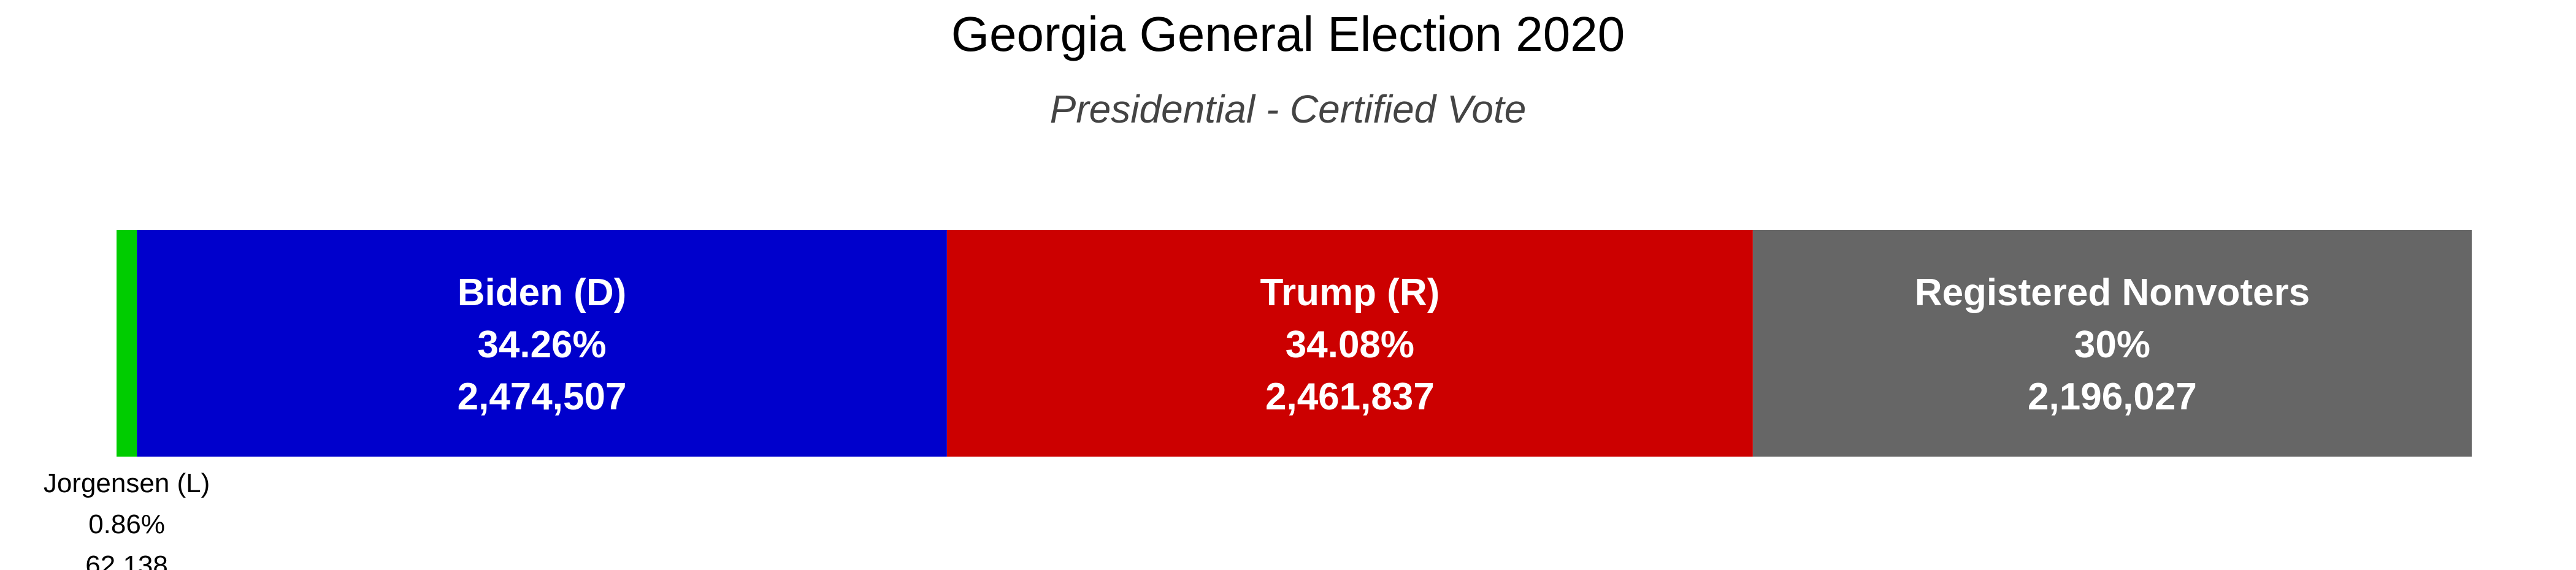 This screenshot has height=570, width=2576. Describe the element at coordinates (126, 524) in the screenshot. I see `segment-percent-label-jorgensen-l: 0.86%` at that location.